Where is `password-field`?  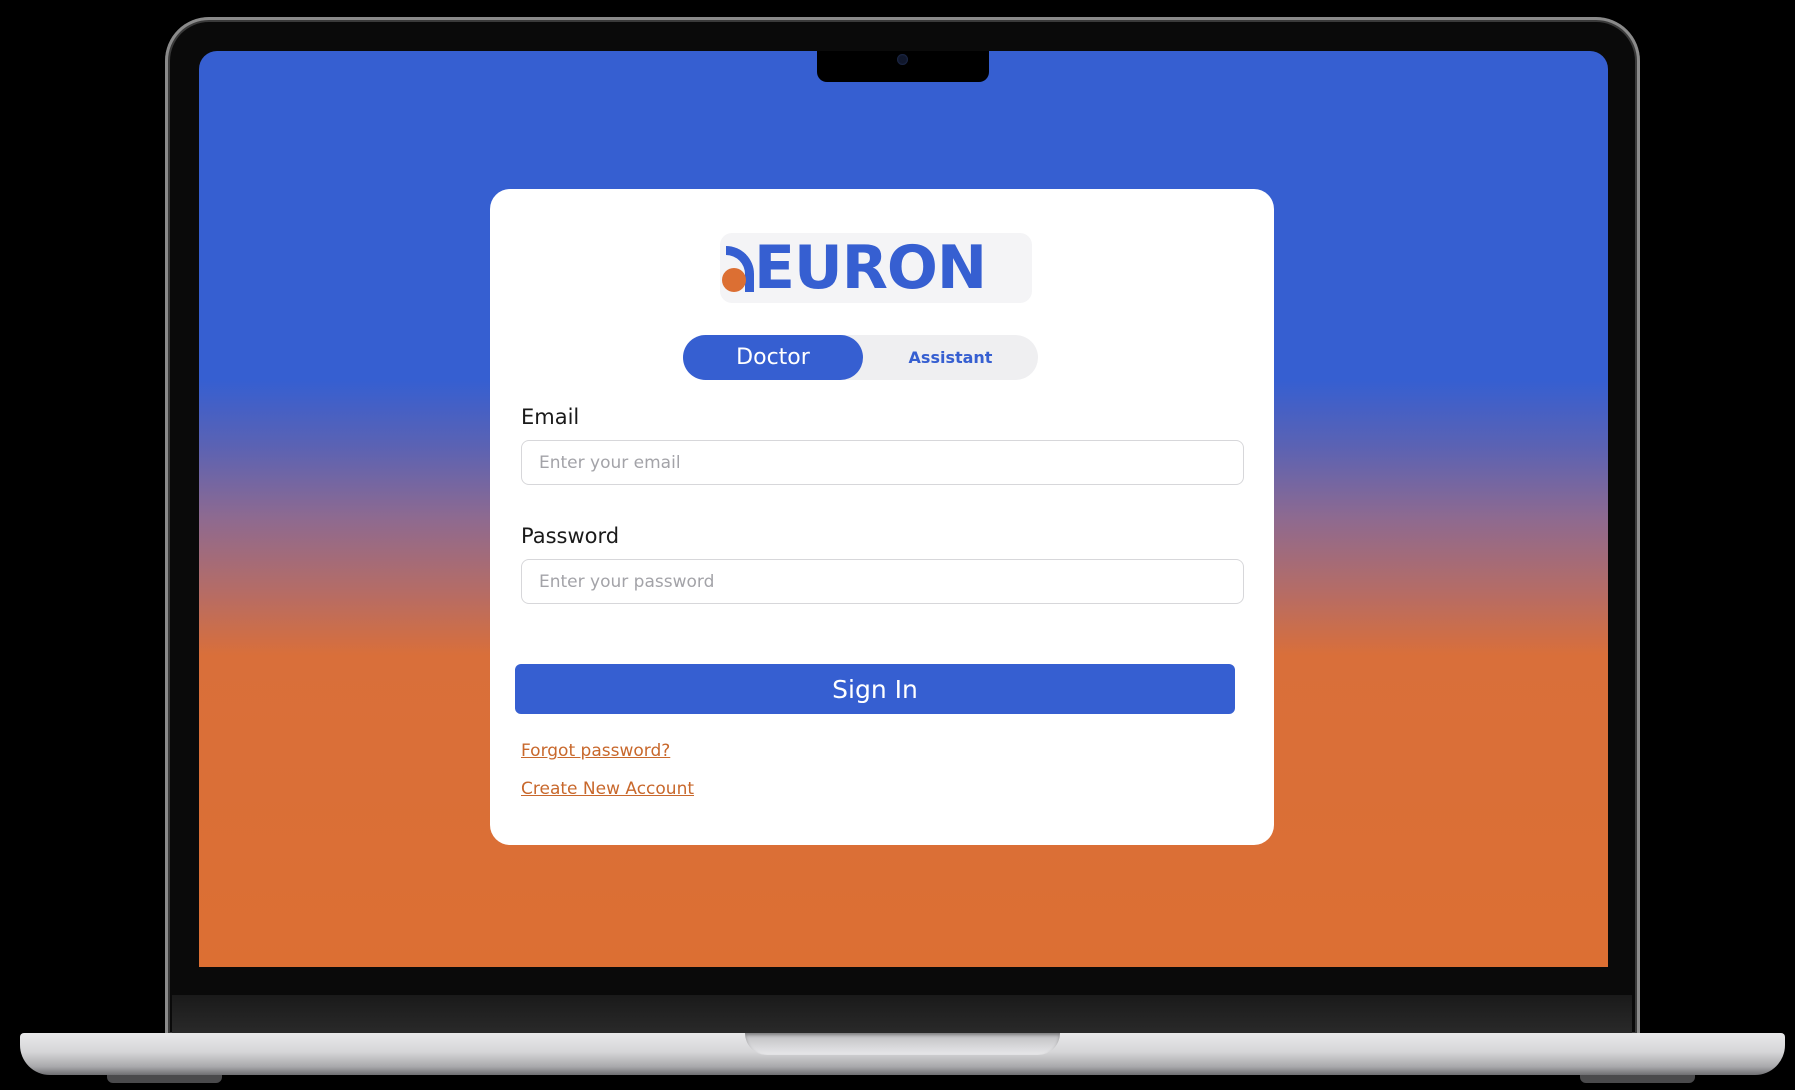
password-field is located at coordinates (882, 581).